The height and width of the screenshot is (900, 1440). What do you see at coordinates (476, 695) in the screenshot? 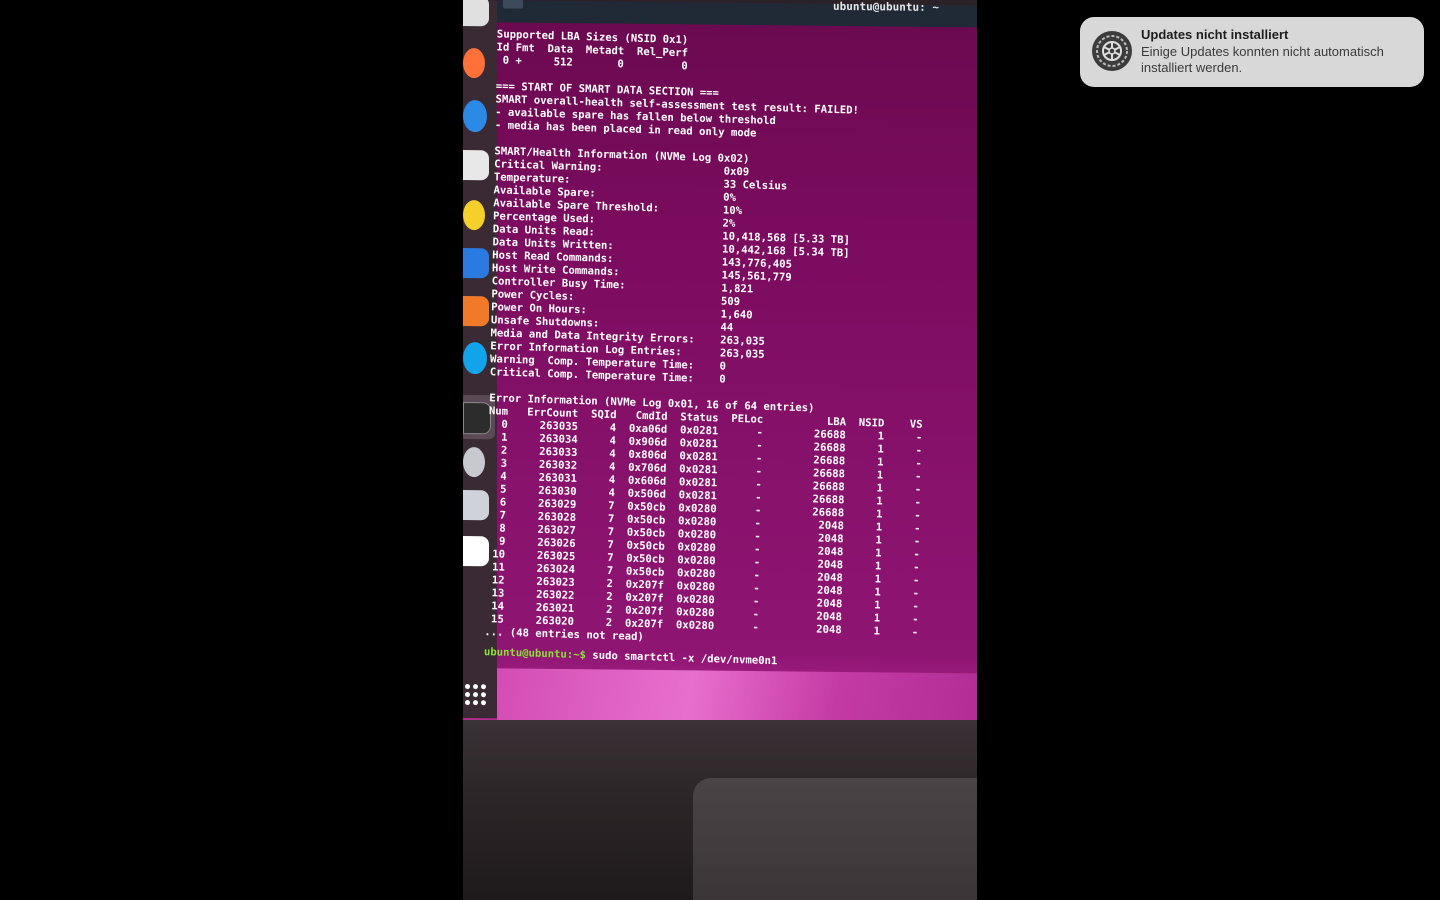
I see `show-apps-icon` at bounding box center [476, 695].